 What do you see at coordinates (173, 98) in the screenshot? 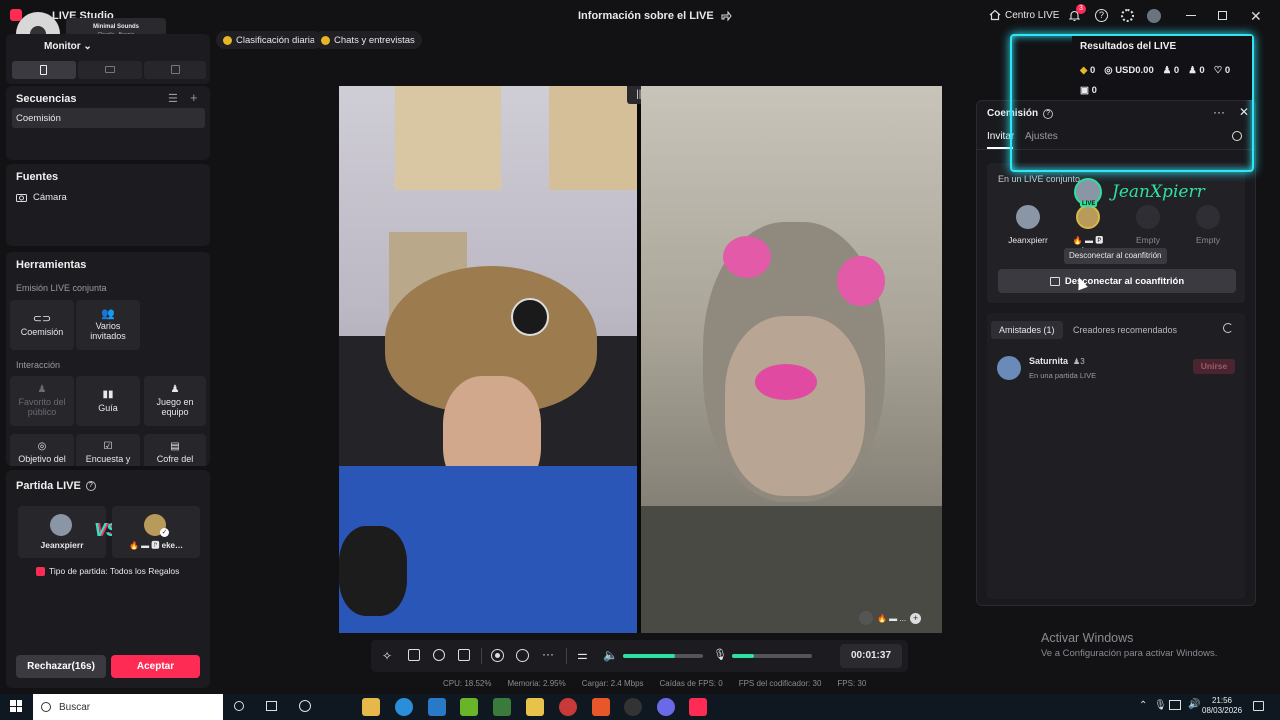
I see `list-icon: ☰` at bounding box center [173, 98].